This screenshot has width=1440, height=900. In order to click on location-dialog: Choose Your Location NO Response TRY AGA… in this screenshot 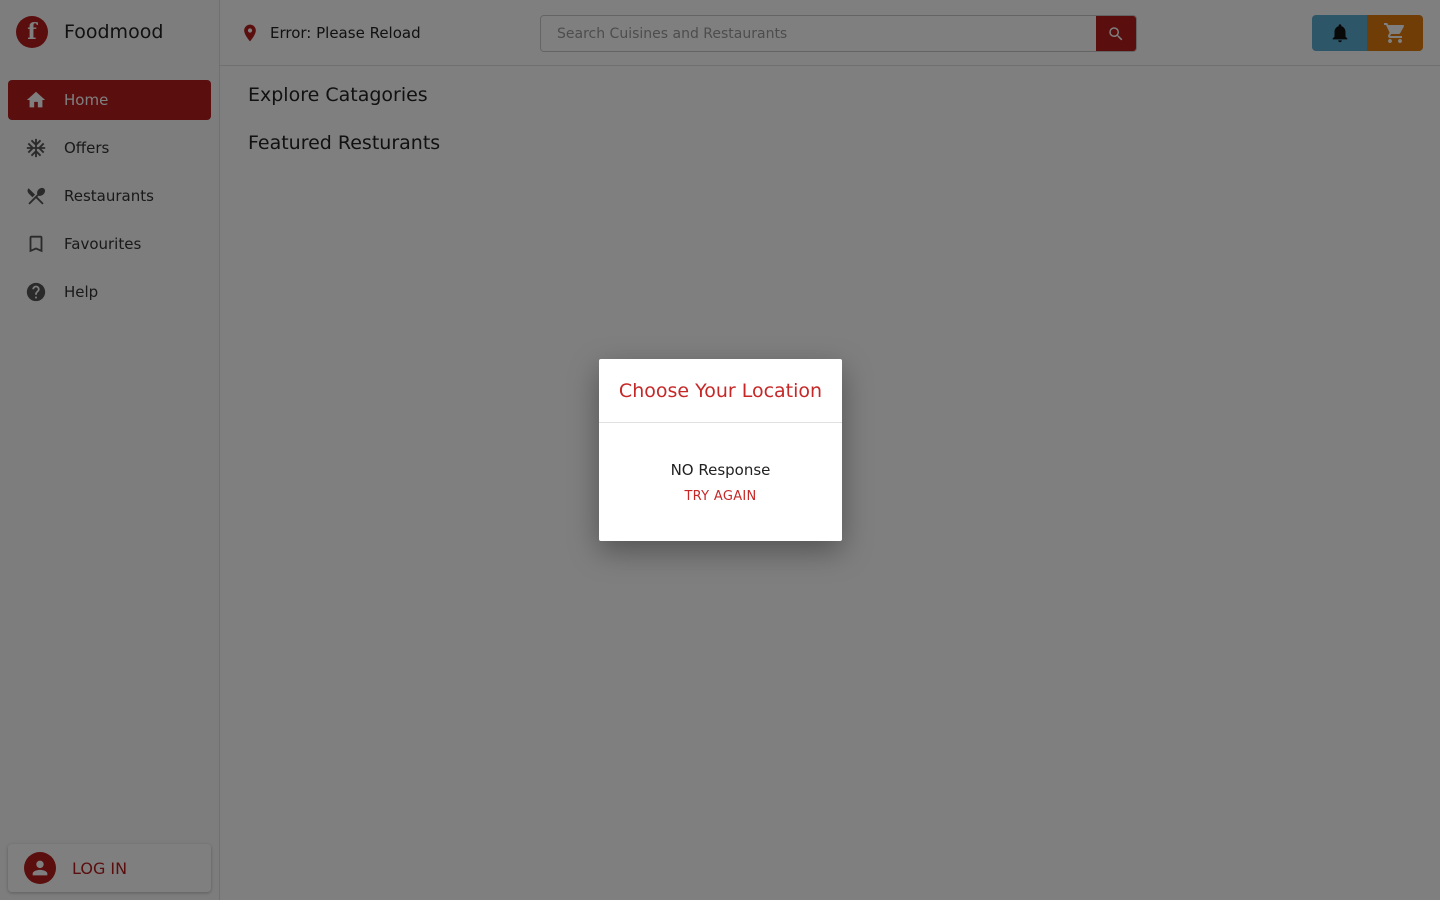, I will do `click(720, 450)`.